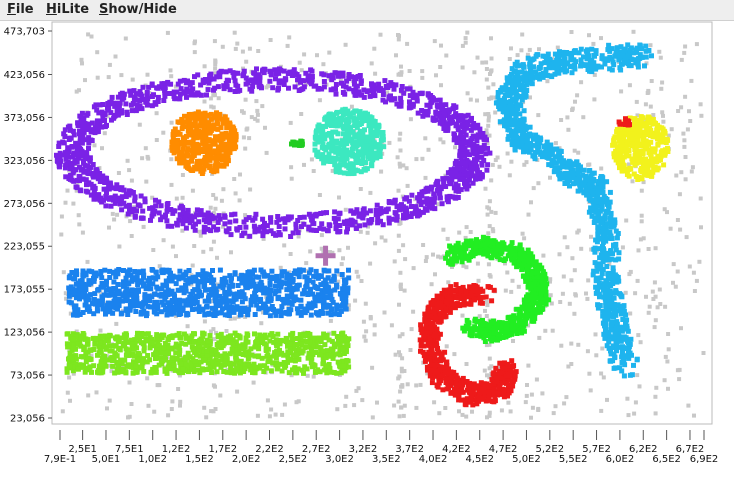 The width and height of the screenshot is (734, 489). I want to click on menu-show-hide: Show/Hide, so click(138, 9).